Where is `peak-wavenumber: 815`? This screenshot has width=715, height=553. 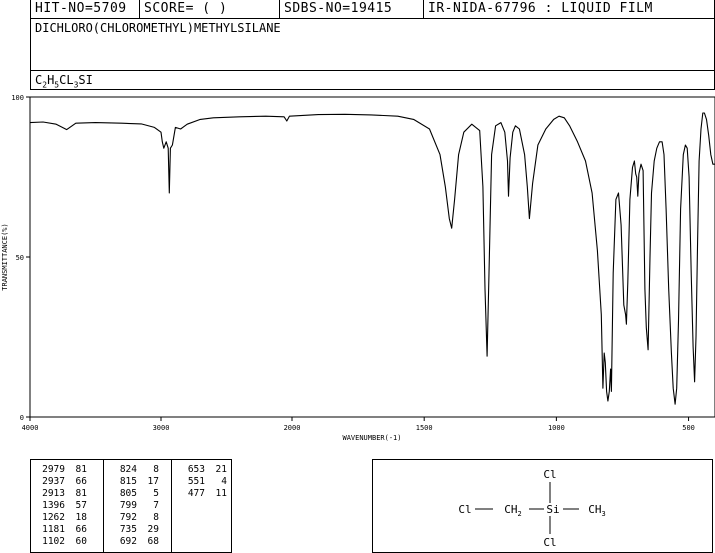
peak-wavenumber: 815 is located at coordinates (128, 481).